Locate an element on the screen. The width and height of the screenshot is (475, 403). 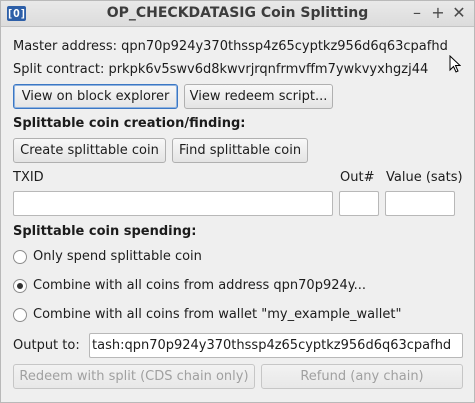
close-icon: ✕ is located at coordinates (459, 13).